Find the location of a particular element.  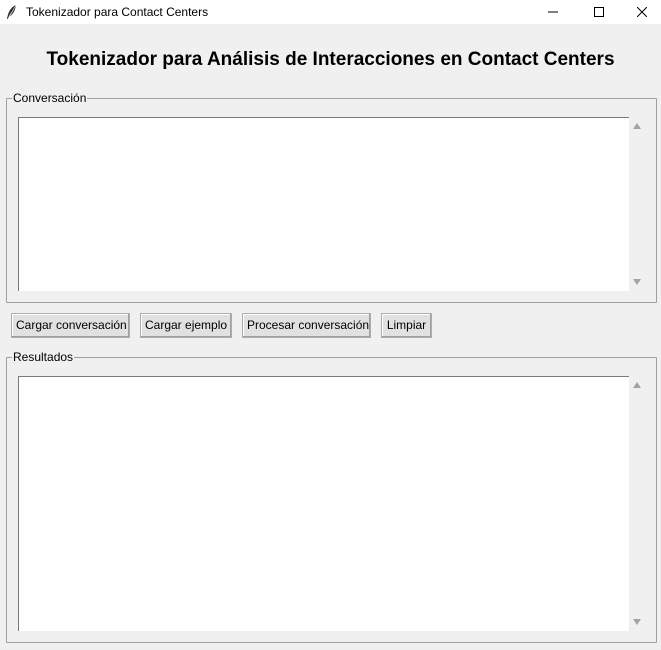

results-scrollbar is located at coordinates (637, 503).